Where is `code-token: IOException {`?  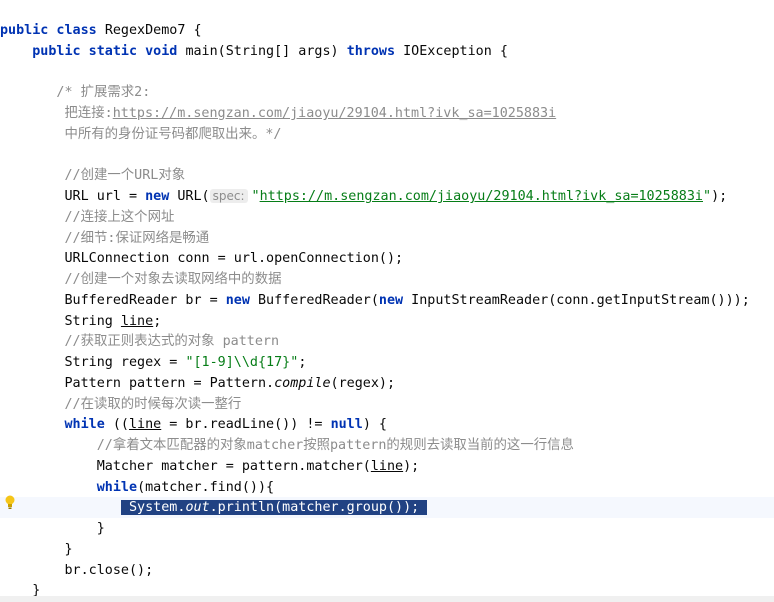
code-token: IOException { is located at coordinates (455, 51).